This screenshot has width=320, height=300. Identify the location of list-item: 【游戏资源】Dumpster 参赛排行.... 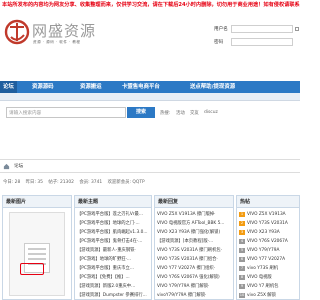
(113, 295).